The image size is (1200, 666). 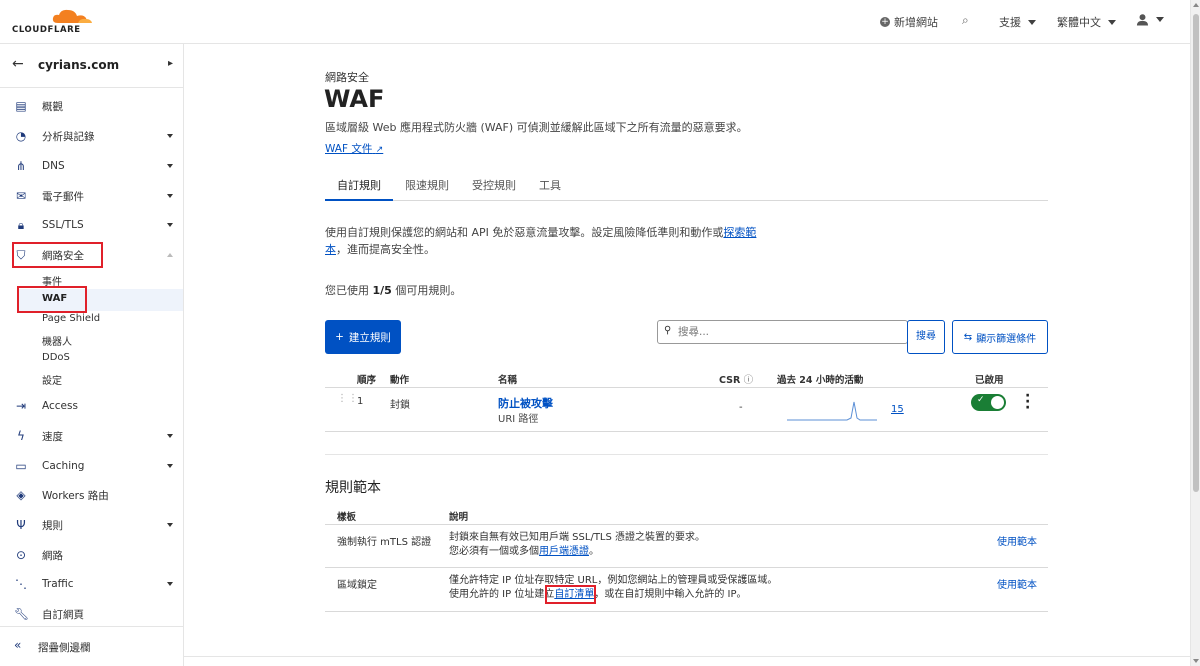 I want to click on caret-up-icon, so click(x=170, y=255).